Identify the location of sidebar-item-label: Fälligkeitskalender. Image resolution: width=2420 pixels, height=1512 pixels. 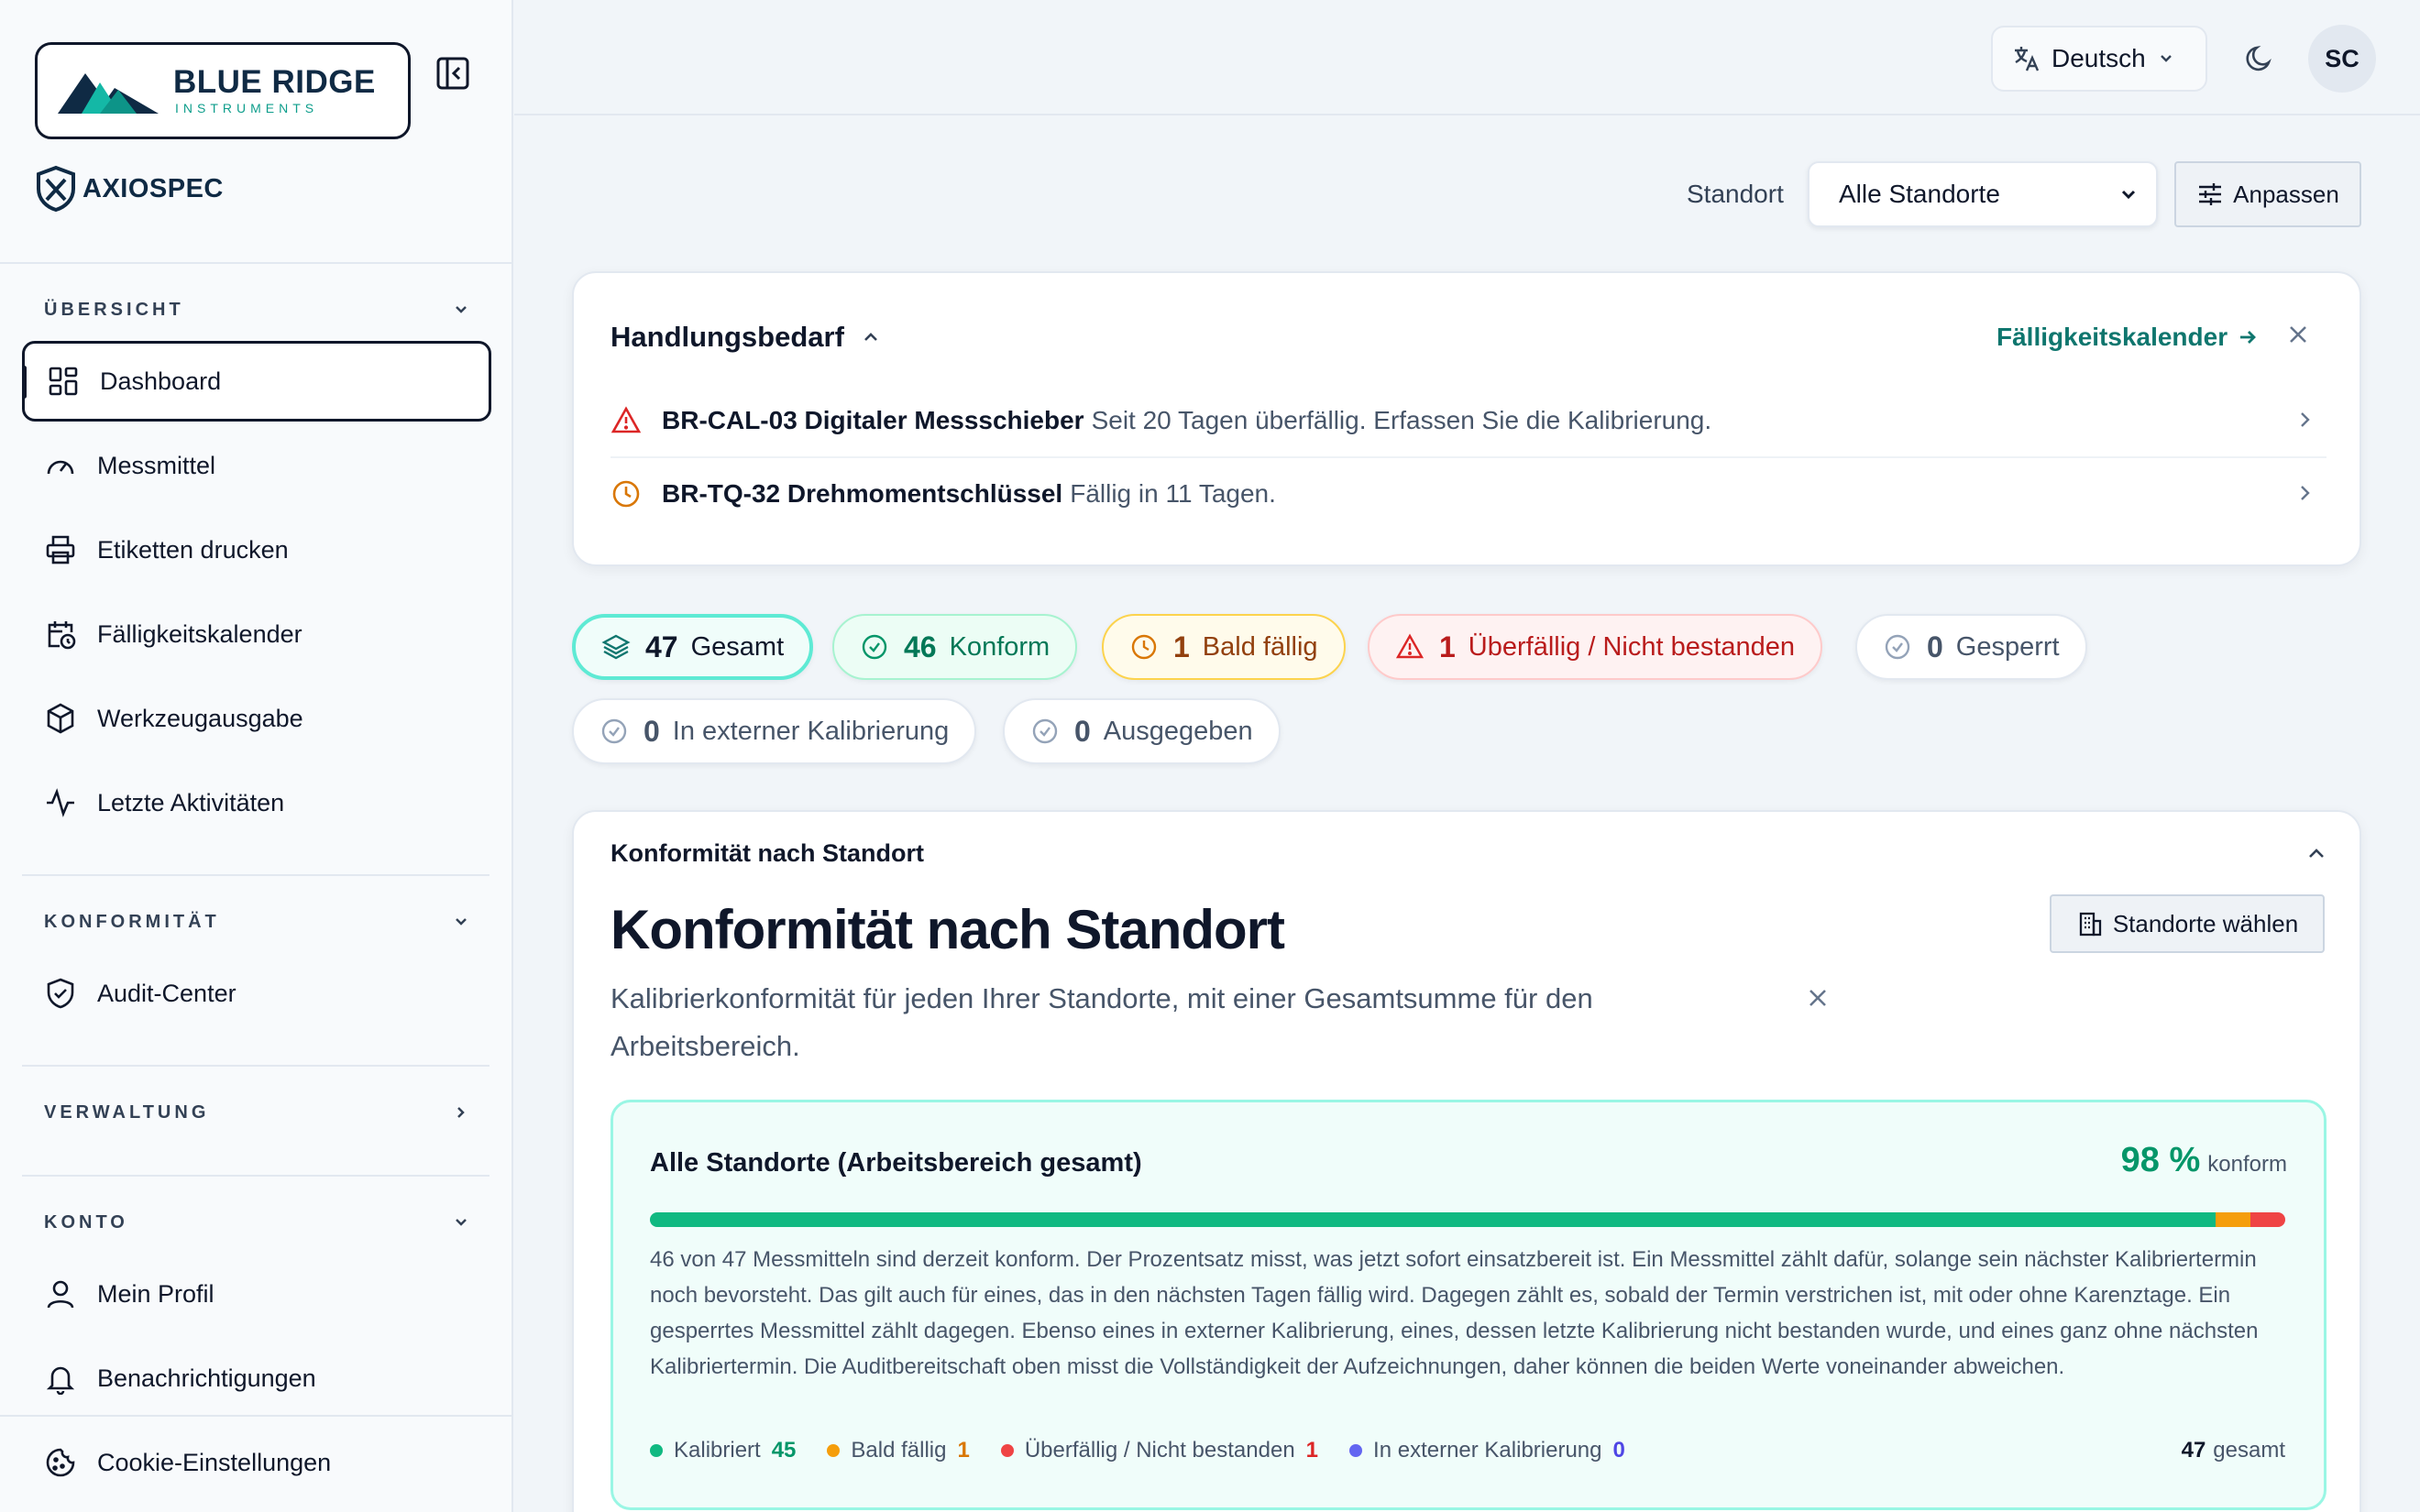
(199, 633).